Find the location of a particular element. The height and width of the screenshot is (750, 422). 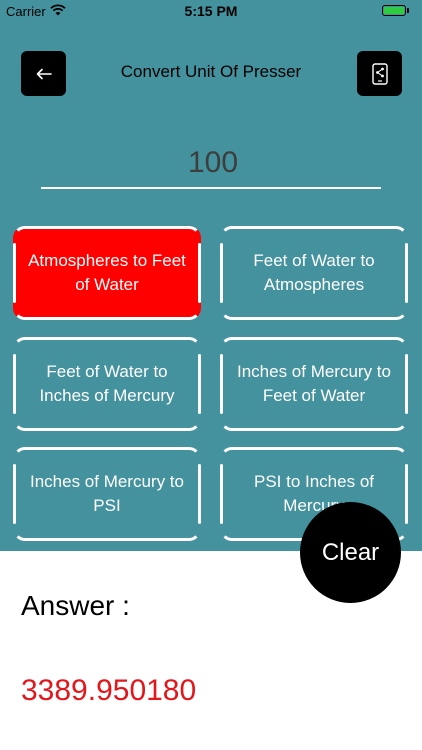

clear-button: Clear is located at coordinates (350, 552).